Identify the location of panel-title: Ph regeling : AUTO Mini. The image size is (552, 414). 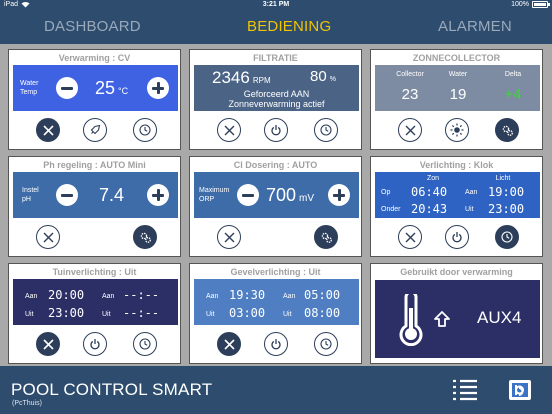
(94, 165).